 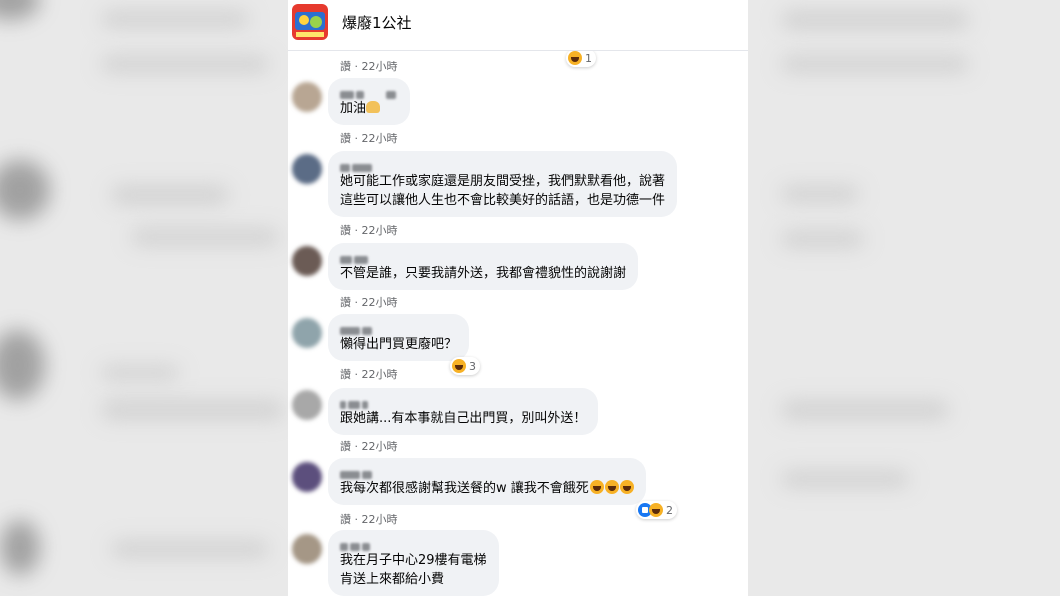 I want to click on comment-text: 我每次都很感謝幫我送餐的w 讓我不會餓死, so click(x=464, y=488).